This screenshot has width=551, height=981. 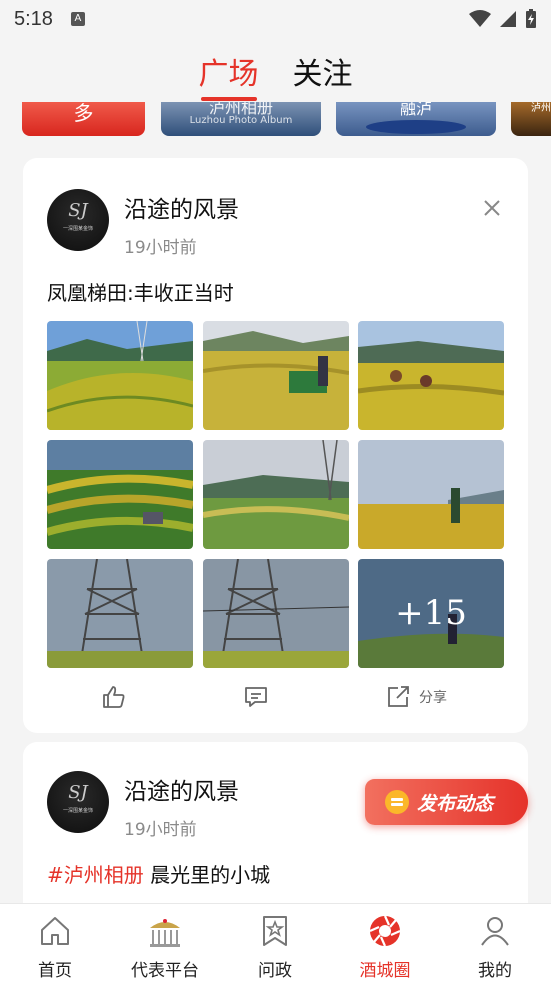 I want to click on nav-label: 首页, so click(x=55, y=971).